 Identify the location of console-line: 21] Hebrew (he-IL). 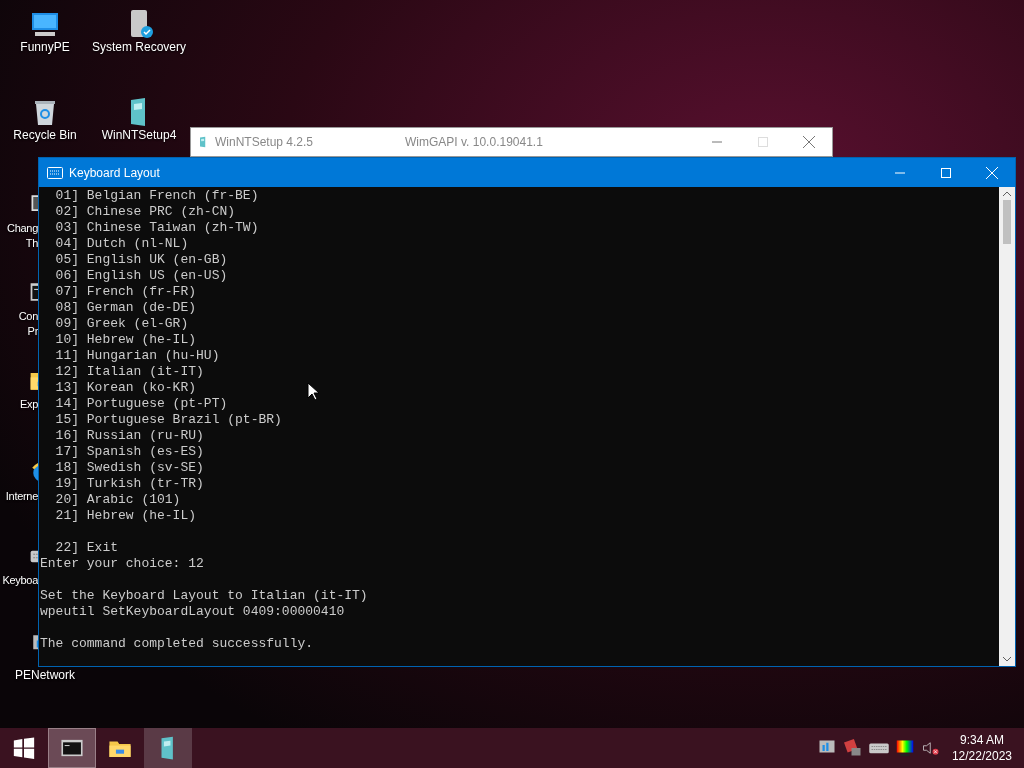
(125, 516).